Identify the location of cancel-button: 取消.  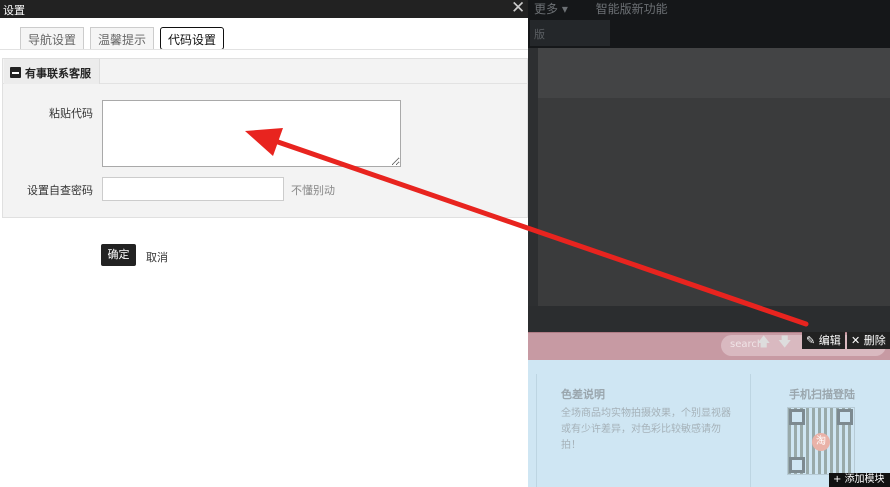
(157, 257).